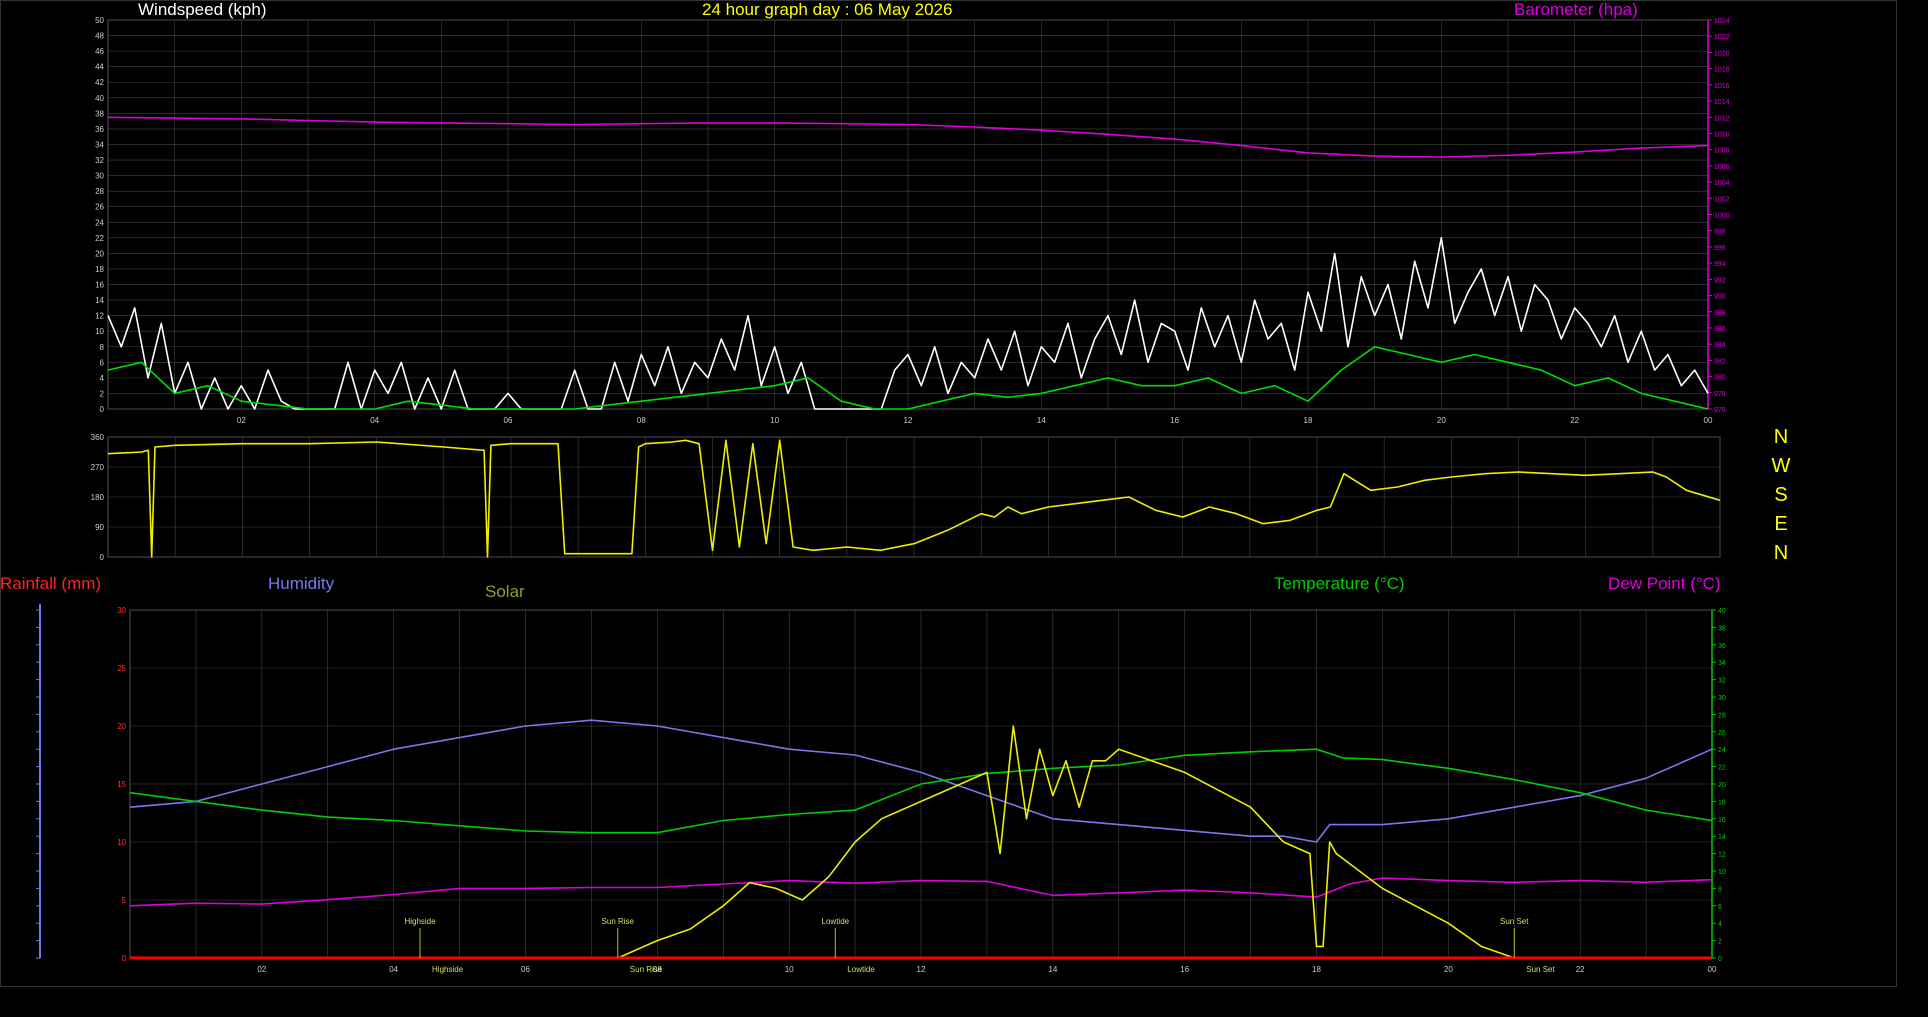 Image resolution: width=1928 pixels, height=1017 pixels. Describe the element at coordinates (1580, 969) in the screenshot. I see `x-tick-label: 22` at that location.